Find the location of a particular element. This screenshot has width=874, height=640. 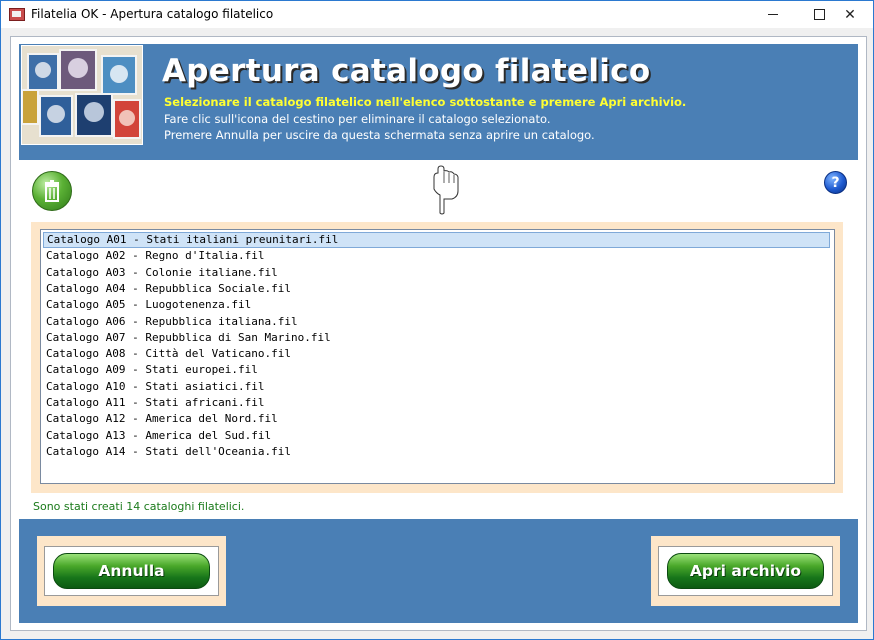

cancel-button: Annulla is located at coordinates (131, 571).